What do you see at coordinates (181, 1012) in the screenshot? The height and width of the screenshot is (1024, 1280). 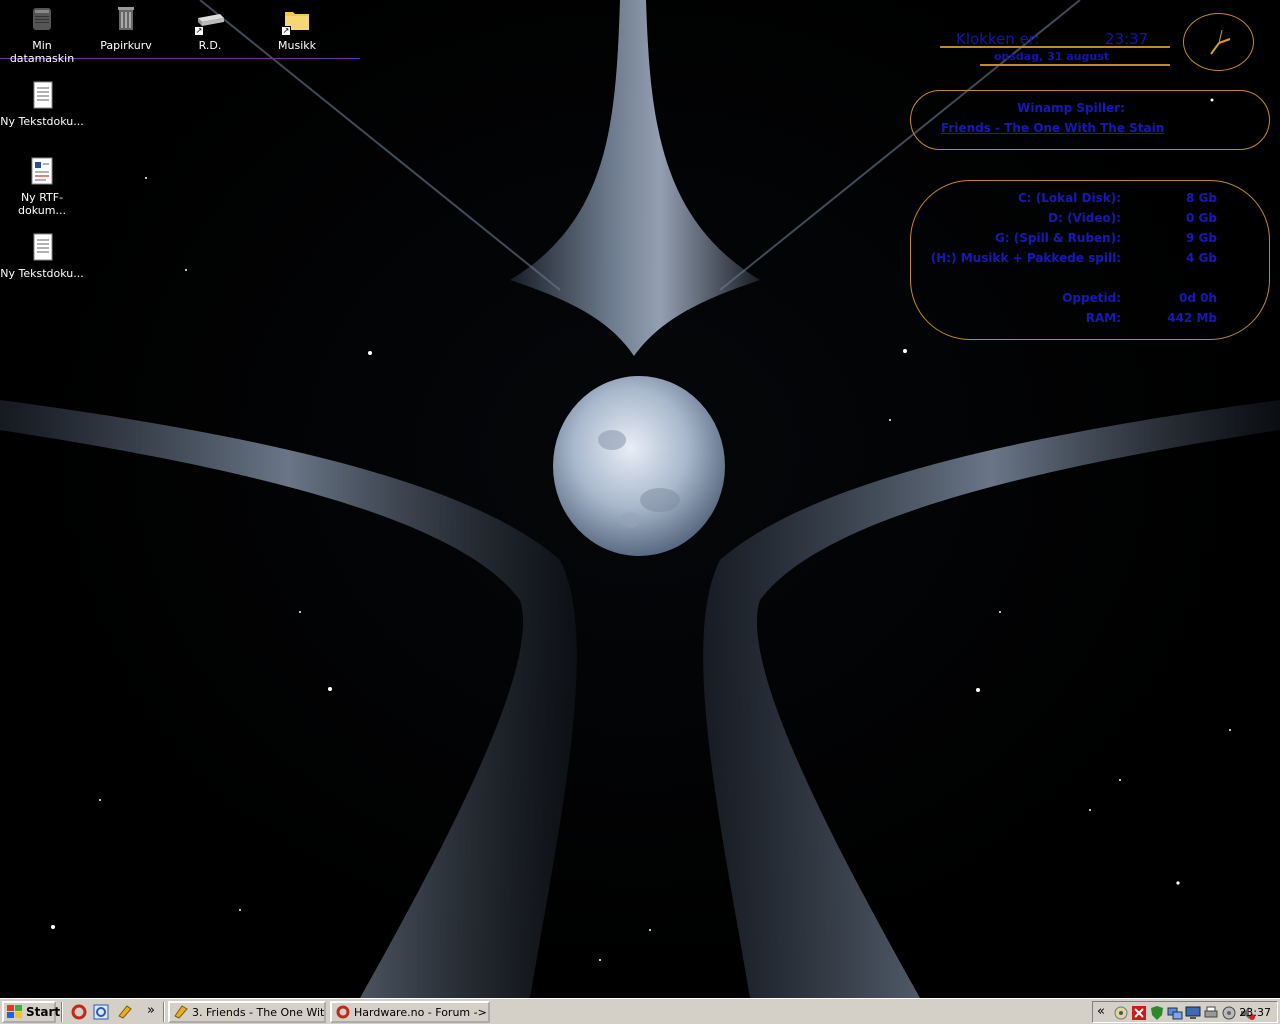 I see `winamp-icon` at bounding box center [181, 1012].